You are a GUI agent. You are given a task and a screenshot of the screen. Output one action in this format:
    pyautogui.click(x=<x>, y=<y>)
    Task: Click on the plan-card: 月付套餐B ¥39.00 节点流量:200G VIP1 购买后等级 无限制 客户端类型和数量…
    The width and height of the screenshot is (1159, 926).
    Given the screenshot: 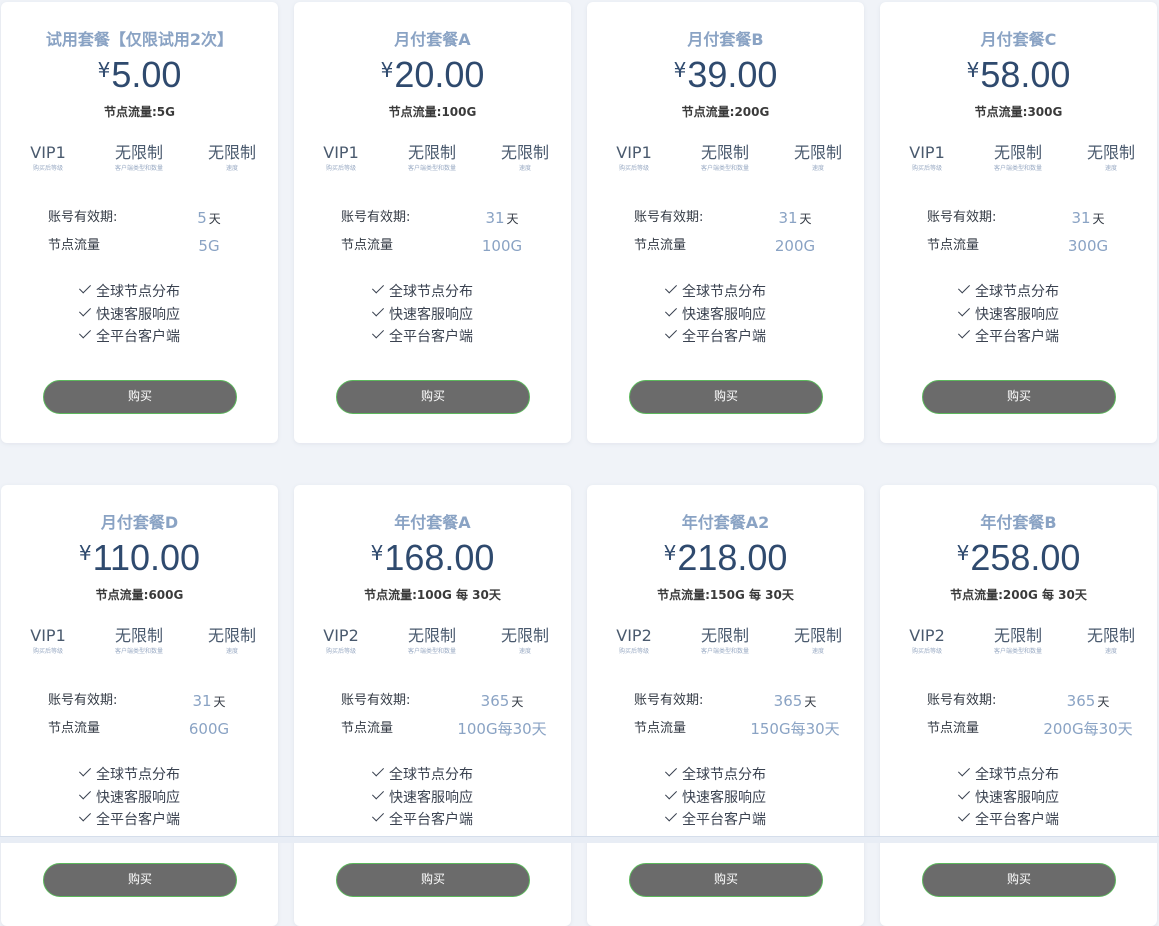 What is the action you would take?
    pyautogui.click(x=725, y=222)
    